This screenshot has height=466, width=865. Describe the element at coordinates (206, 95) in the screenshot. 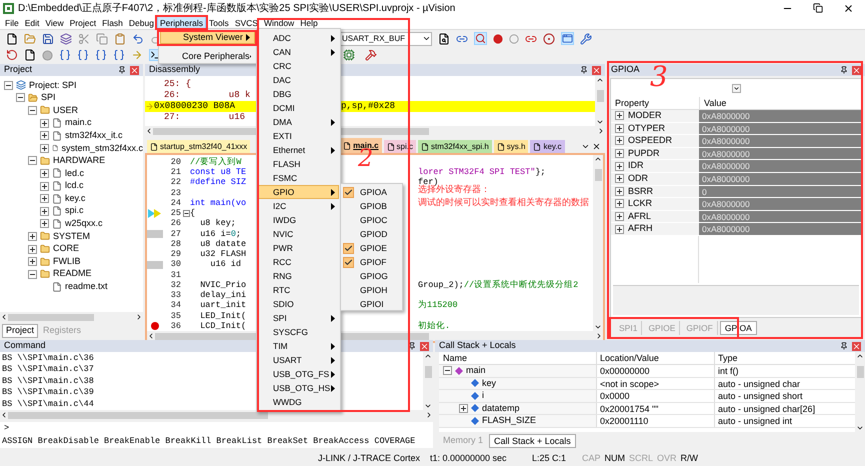

I see `disassembly-text: 26: u8 k` at that location.